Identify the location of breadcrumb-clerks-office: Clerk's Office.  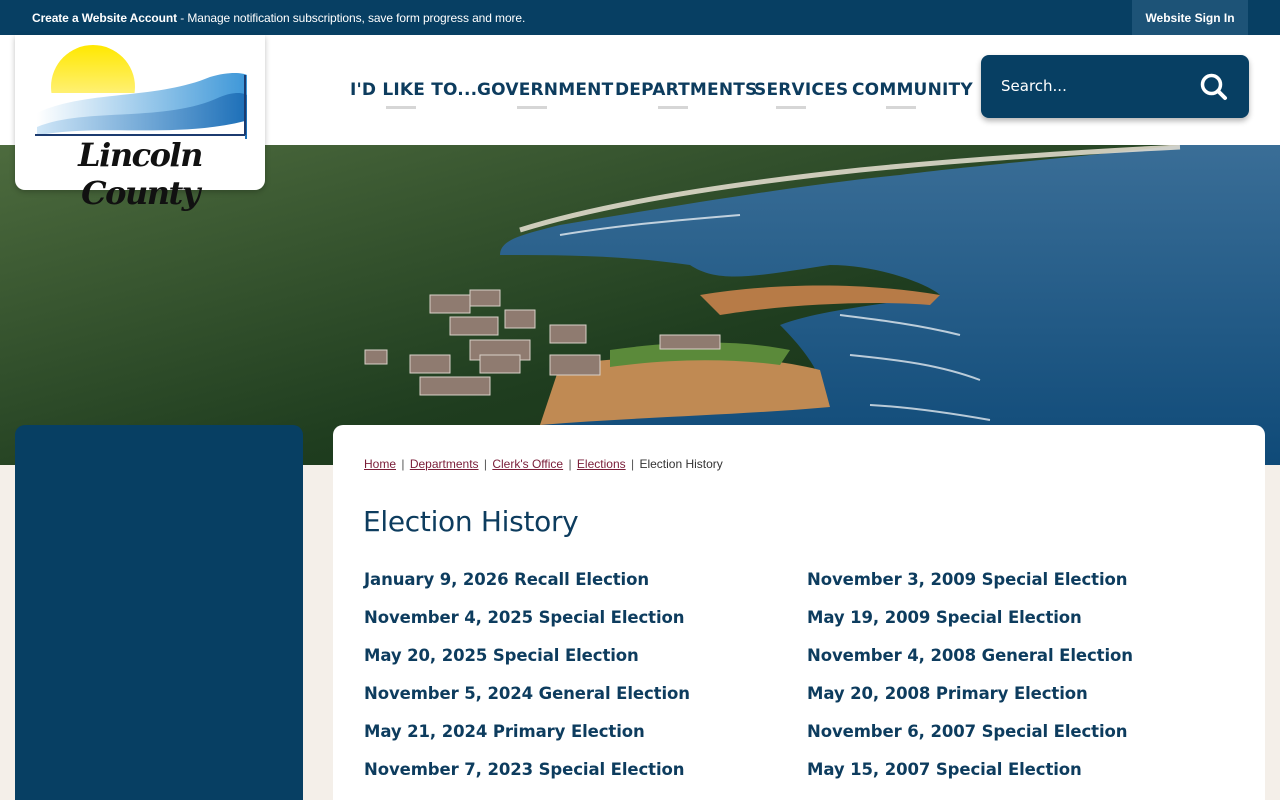
(527, 464).